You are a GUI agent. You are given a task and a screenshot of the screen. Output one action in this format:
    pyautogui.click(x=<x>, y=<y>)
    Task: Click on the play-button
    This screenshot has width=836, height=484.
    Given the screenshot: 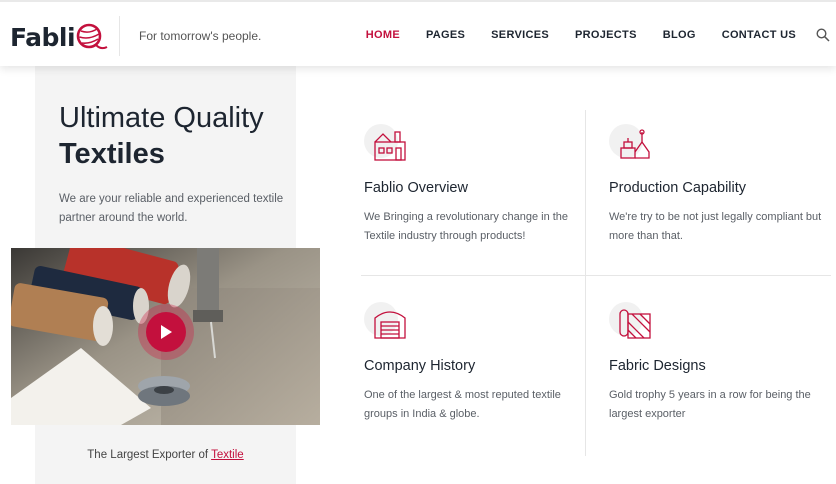 What is the action you would take?
    pyautogui.click(x=166, y=332)
    